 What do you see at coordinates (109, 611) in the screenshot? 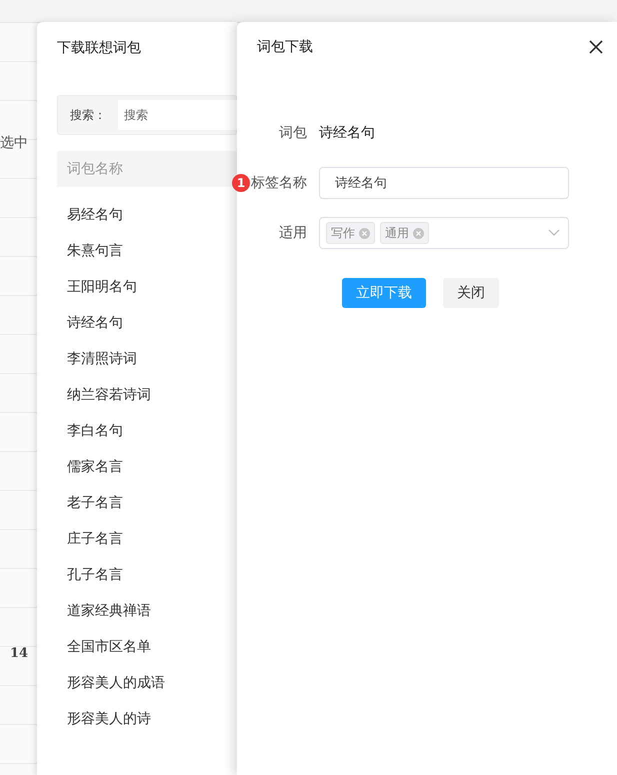
I see `list-item: 道家经典禅语` at bounding box center [109, 611].